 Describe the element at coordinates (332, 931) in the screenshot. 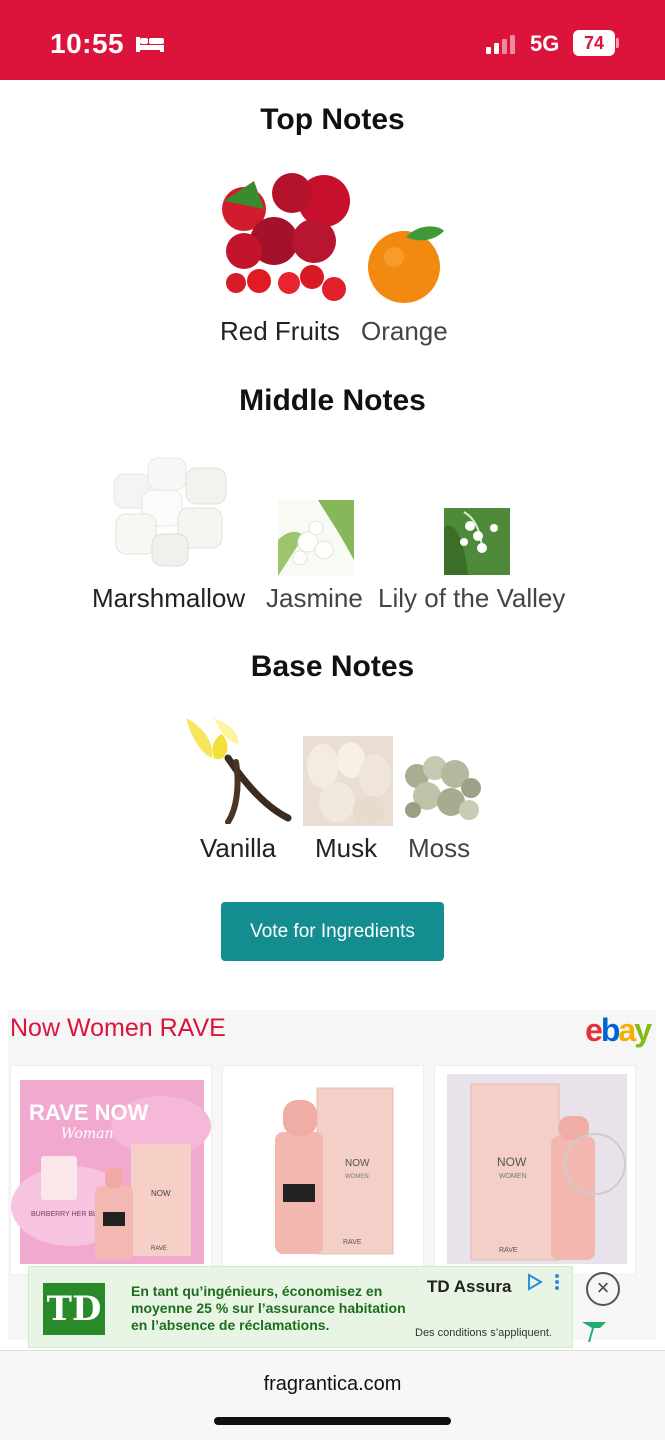

I see `vote-for-ingredients-button: Vote for Ingredients` at that location.